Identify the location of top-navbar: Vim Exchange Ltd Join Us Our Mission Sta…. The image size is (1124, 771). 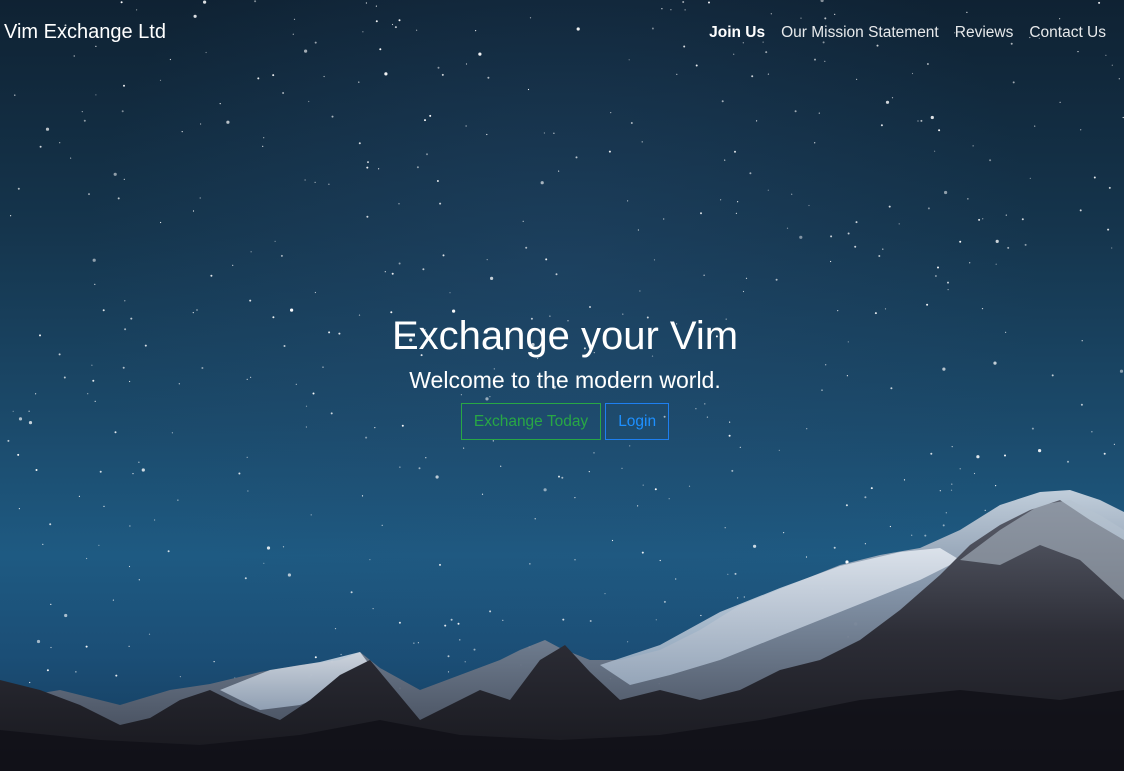
(562, 32).